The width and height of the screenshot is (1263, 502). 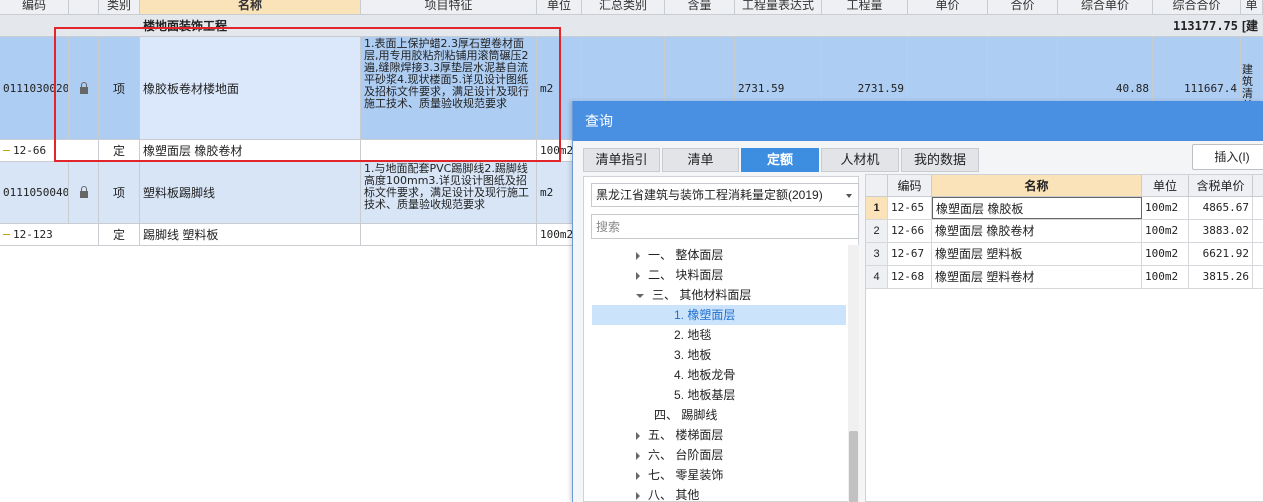 I want to click on col-header-code: 编码, so click(x=34, y=7).